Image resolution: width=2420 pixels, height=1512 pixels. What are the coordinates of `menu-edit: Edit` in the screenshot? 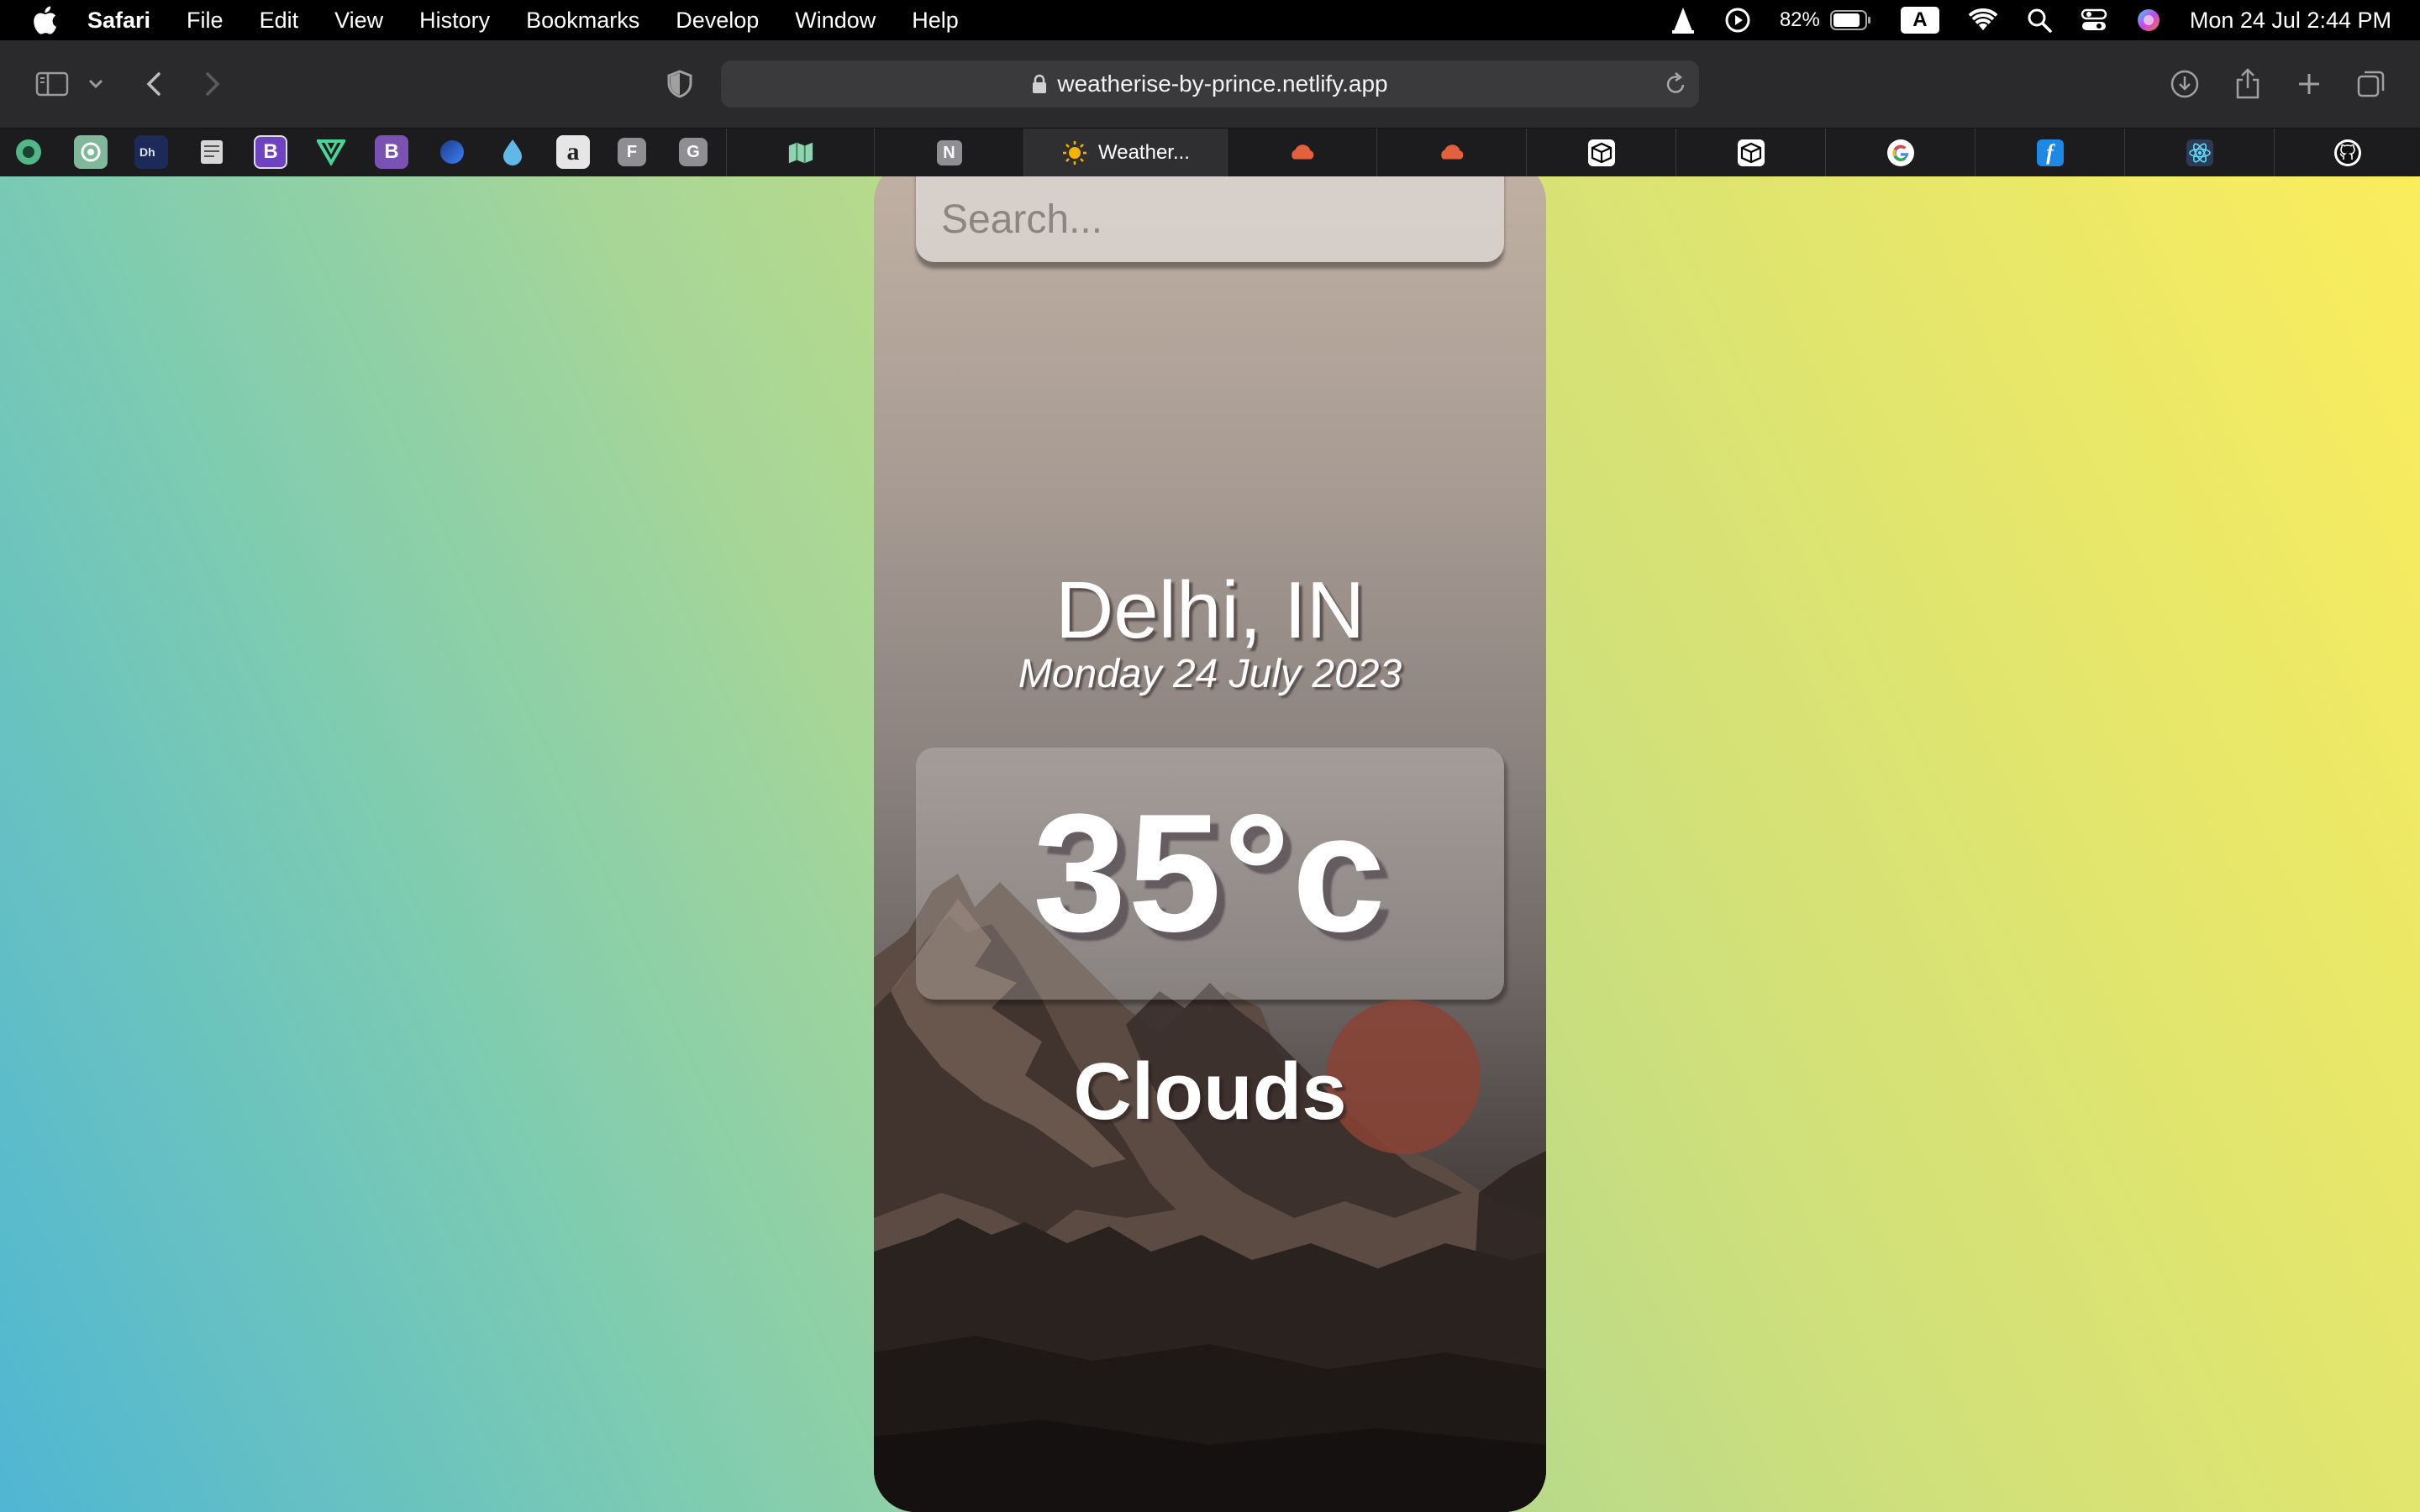 It's located at (279, 21).